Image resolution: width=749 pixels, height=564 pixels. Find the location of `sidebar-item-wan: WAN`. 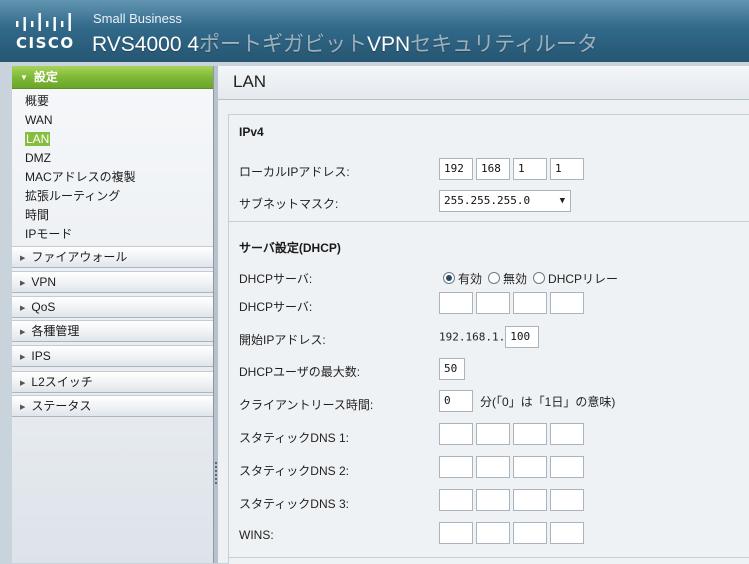

sidebar-item-wan: WAN is located at coordinates (115, 120).